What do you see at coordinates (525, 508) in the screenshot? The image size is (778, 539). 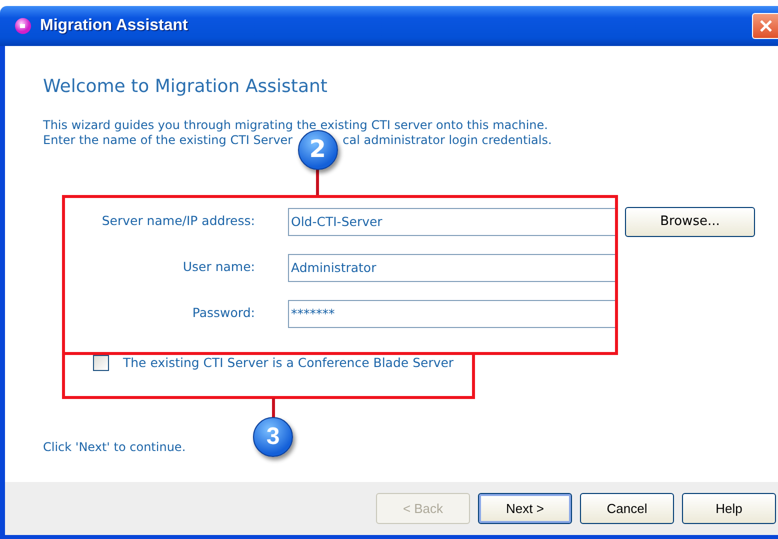 I see `wizard-button: Next >` at bounding box center [525, 508].